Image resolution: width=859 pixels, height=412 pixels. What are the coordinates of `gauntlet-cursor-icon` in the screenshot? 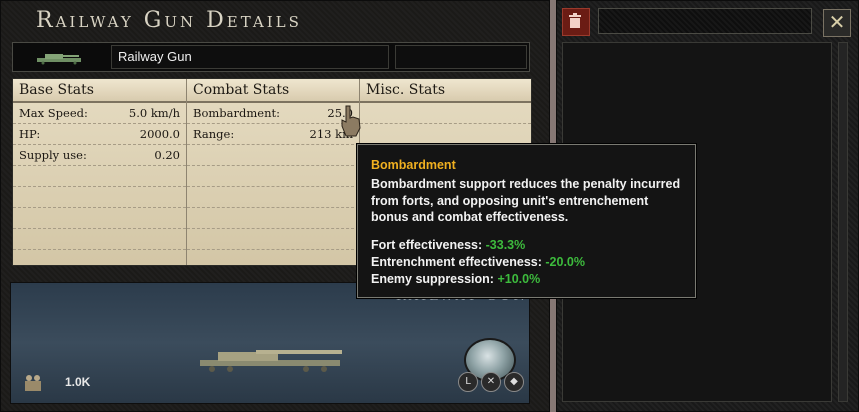 It's located at (351, 121).